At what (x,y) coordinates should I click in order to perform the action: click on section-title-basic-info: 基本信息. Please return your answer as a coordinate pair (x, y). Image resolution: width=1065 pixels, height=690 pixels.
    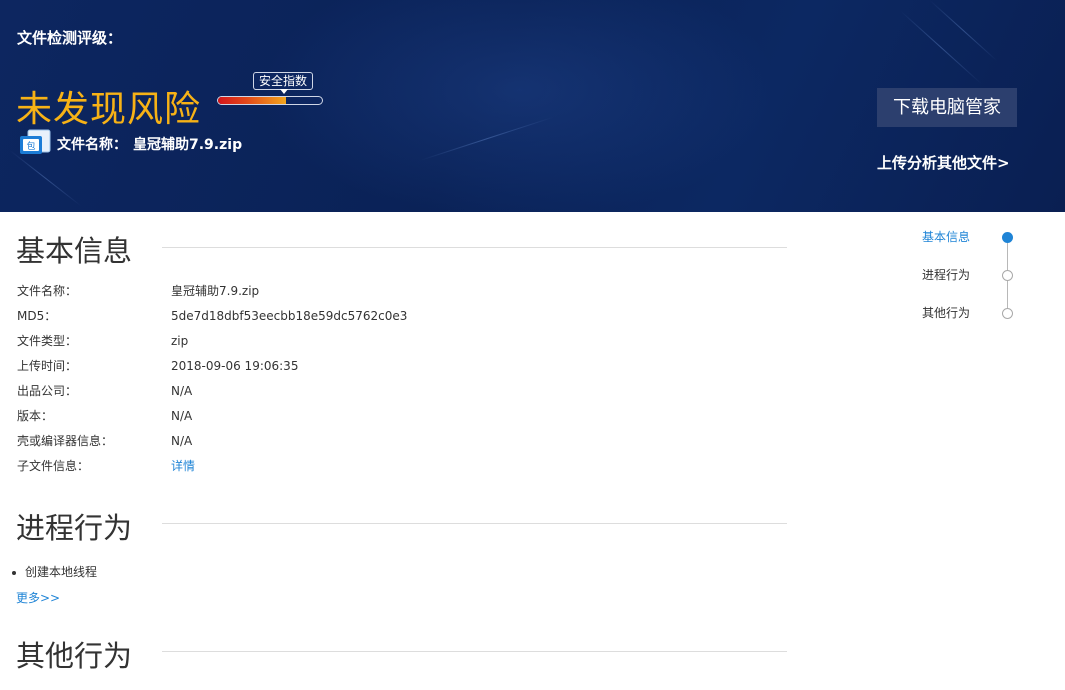
    Looking at the image, I should click on (74, 251).